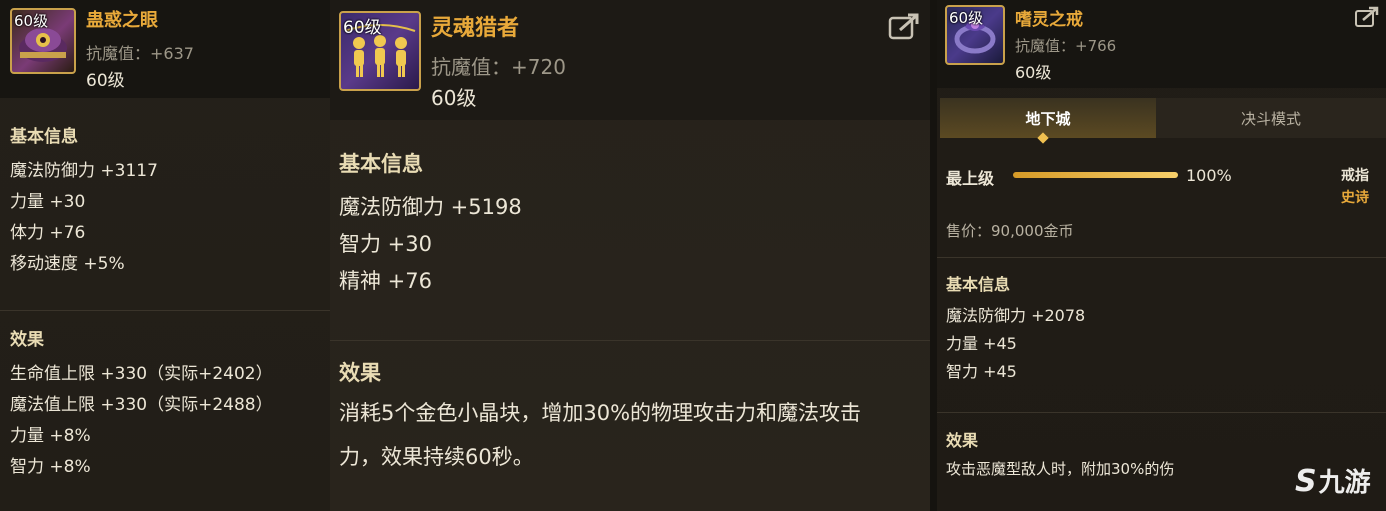  What do you see at coordinates (970, 178) in the screenshot?
I see `upgrade-label: 最上级` at bounding box center [970, 178].